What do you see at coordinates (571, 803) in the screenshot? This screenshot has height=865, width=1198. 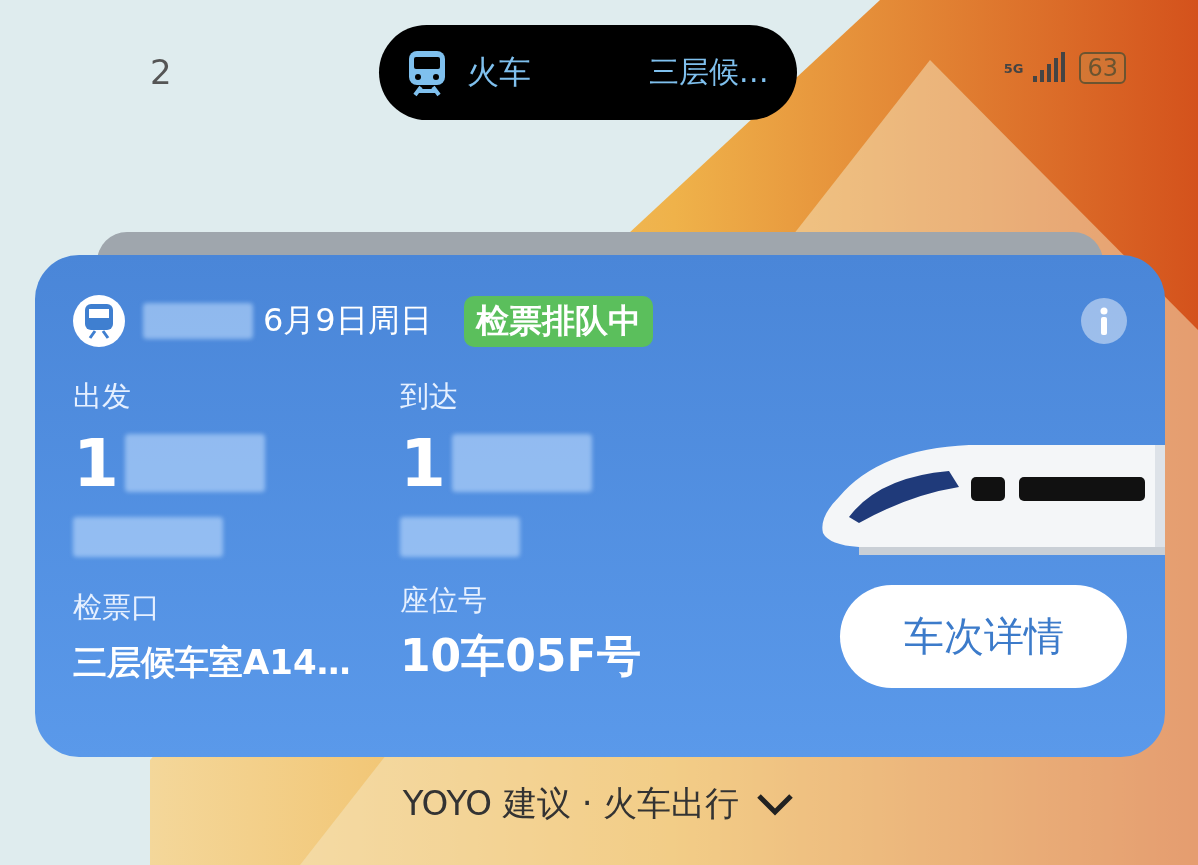 I see `suggestion-text: YOYO 建议 · 火车出行` at bounding box center [571, 803].